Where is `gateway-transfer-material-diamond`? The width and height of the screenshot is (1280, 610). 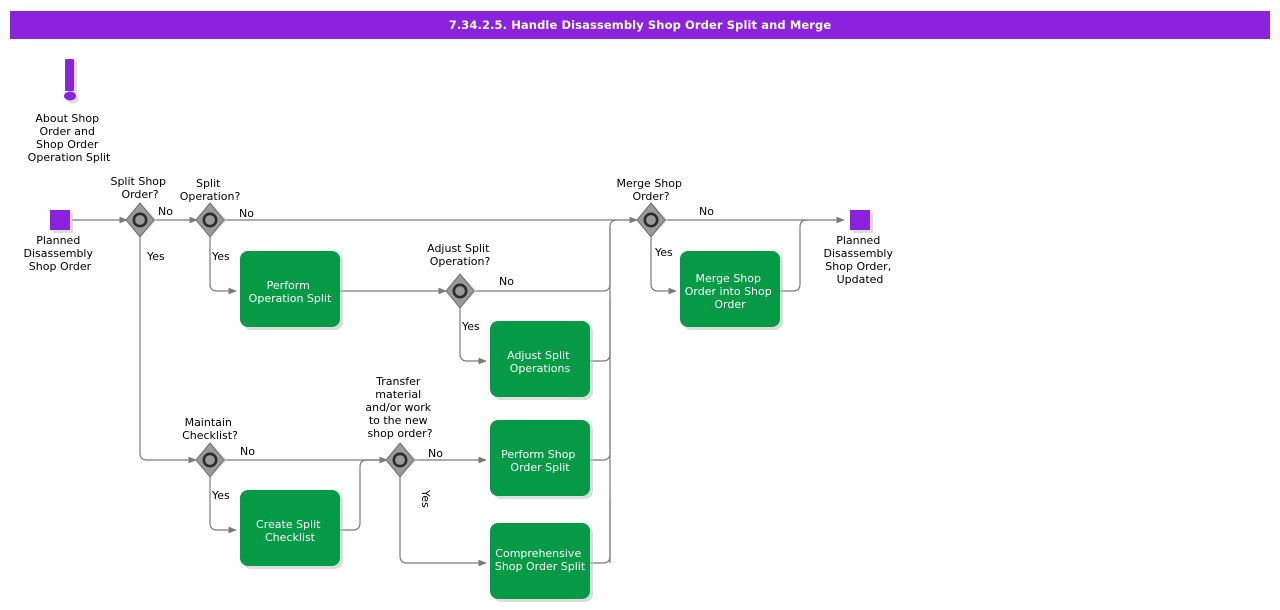
gateway-transfer-material-diamond is located at coordinates (400, 460).